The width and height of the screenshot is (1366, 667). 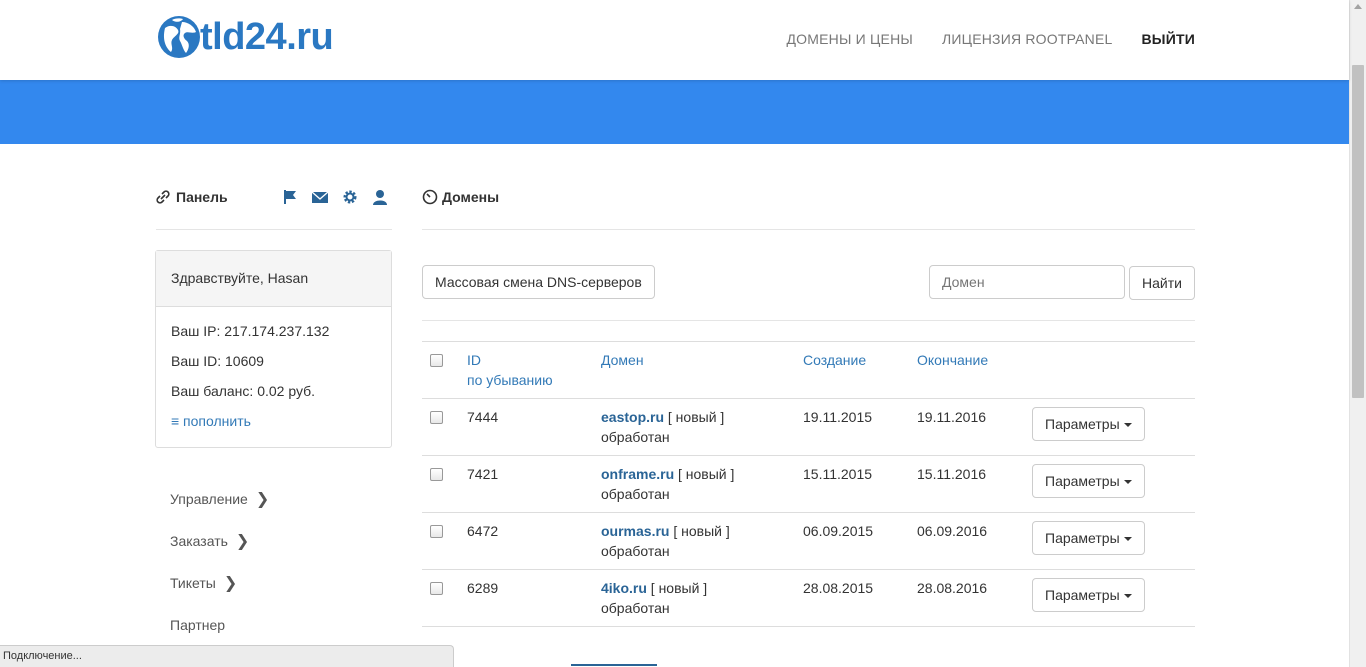 What do you see at coordinates (474, 360) in the screenshot?
I see `header-id-label: ID` at bounding box center [474, 360].